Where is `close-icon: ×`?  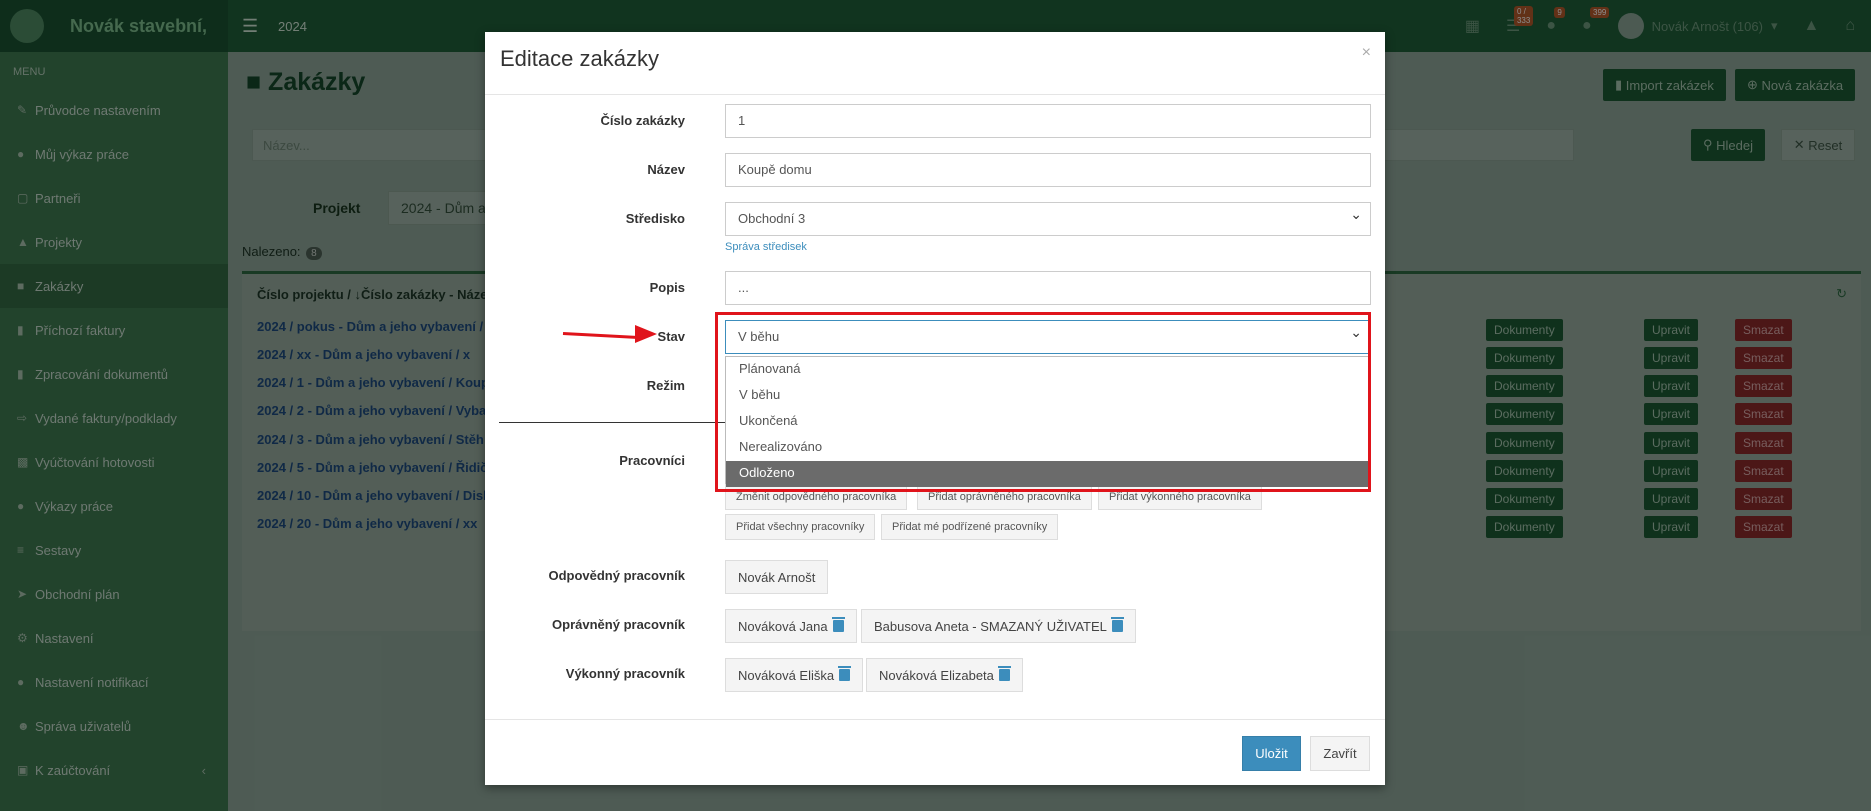 close-icon: × is located at coordinates (1366, 53).